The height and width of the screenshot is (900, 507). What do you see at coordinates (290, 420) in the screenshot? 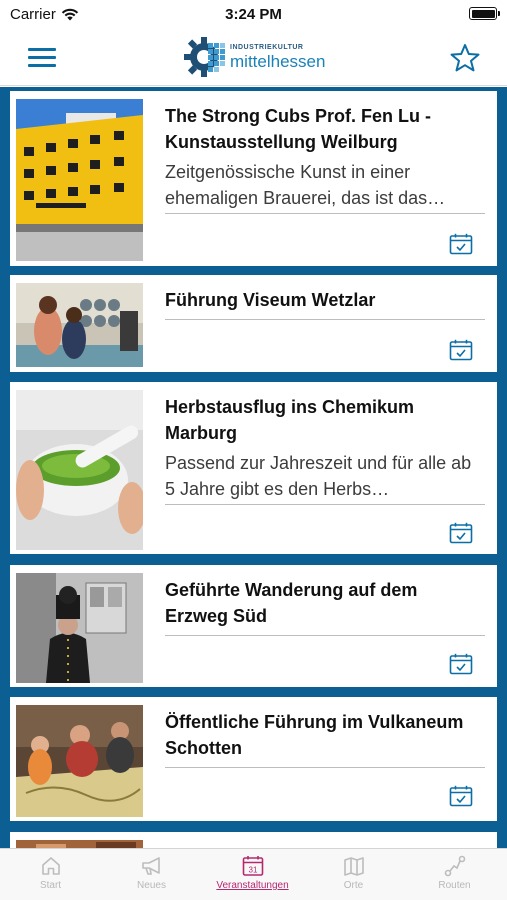
I see `event-title: Herbstausflug ins Chemikum Marburg` at bounding box center [290, 420].